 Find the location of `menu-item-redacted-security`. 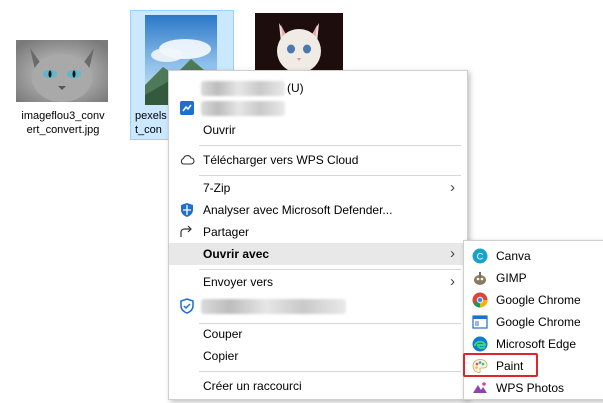

menu-item-redacted-security is located at coordinates (318, 306).